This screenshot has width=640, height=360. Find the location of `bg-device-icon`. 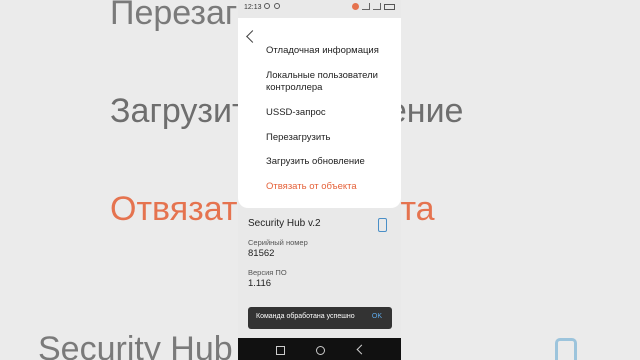

bg-device-icon is located at coordinates (566, 349).